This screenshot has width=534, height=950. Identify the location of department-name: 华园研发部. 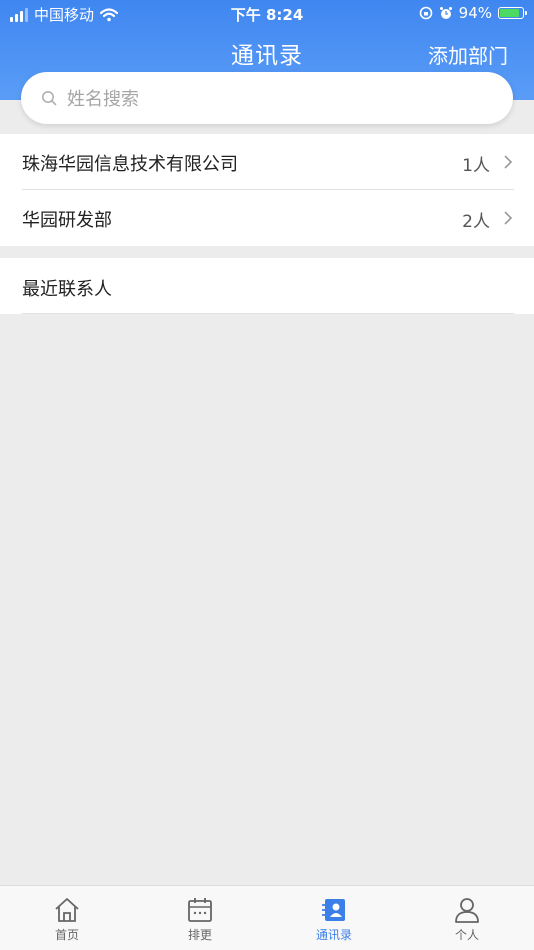
(67, 220).